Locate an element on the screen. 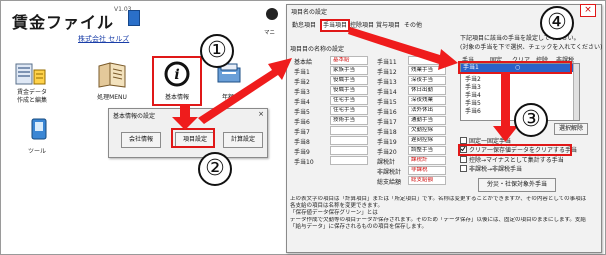 This screenshot has width=606, height=255. field-label: 手当3 is located at coordinates (302, 92).